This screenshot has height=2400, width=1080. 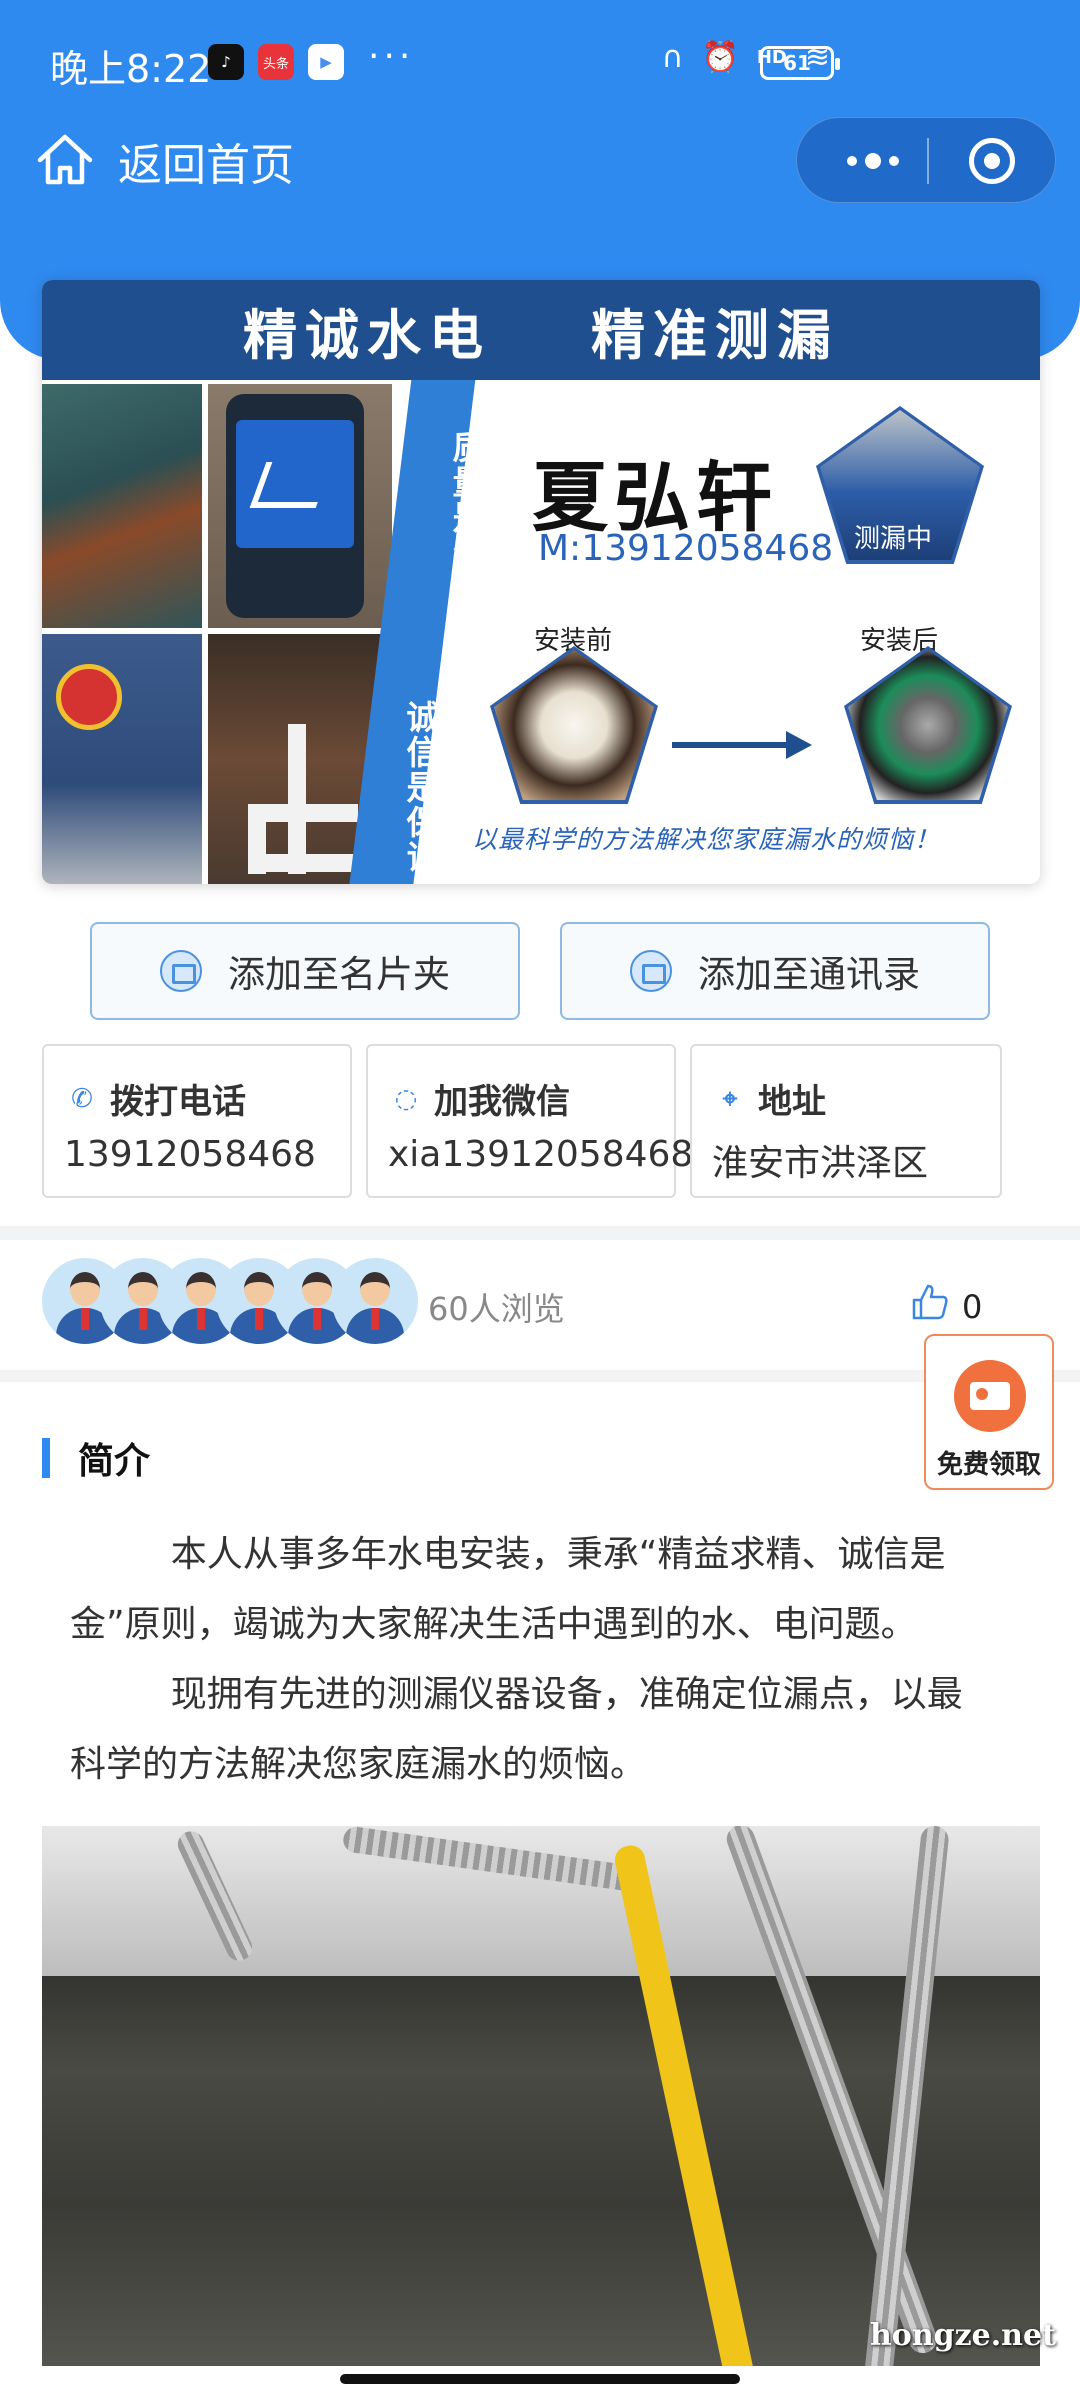 I want to click on status-app-icons: ♪ 头条 ▶, so click(x=276, y=62).